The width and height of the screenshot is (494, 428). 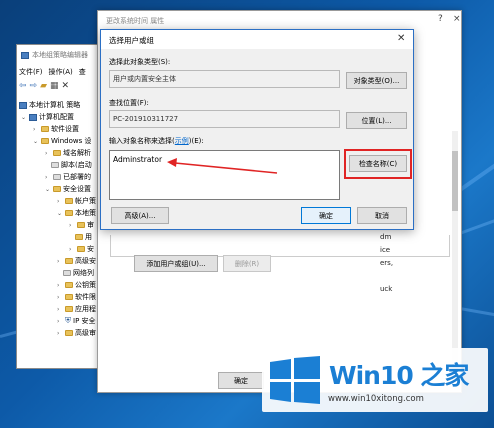 I want to click on dialog-ok-button: 确定, so click(x=326, y=215).